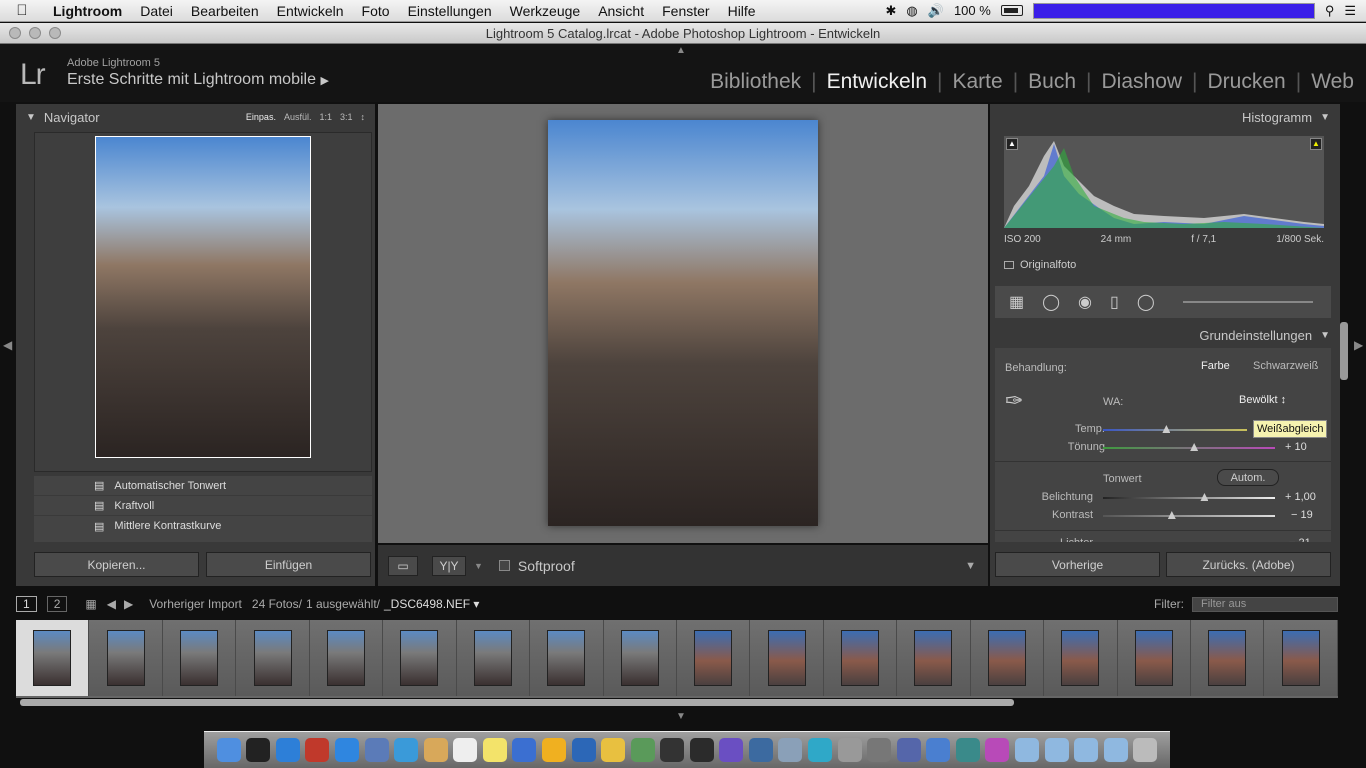  I want to click on safari-icon, so click(406, 750).